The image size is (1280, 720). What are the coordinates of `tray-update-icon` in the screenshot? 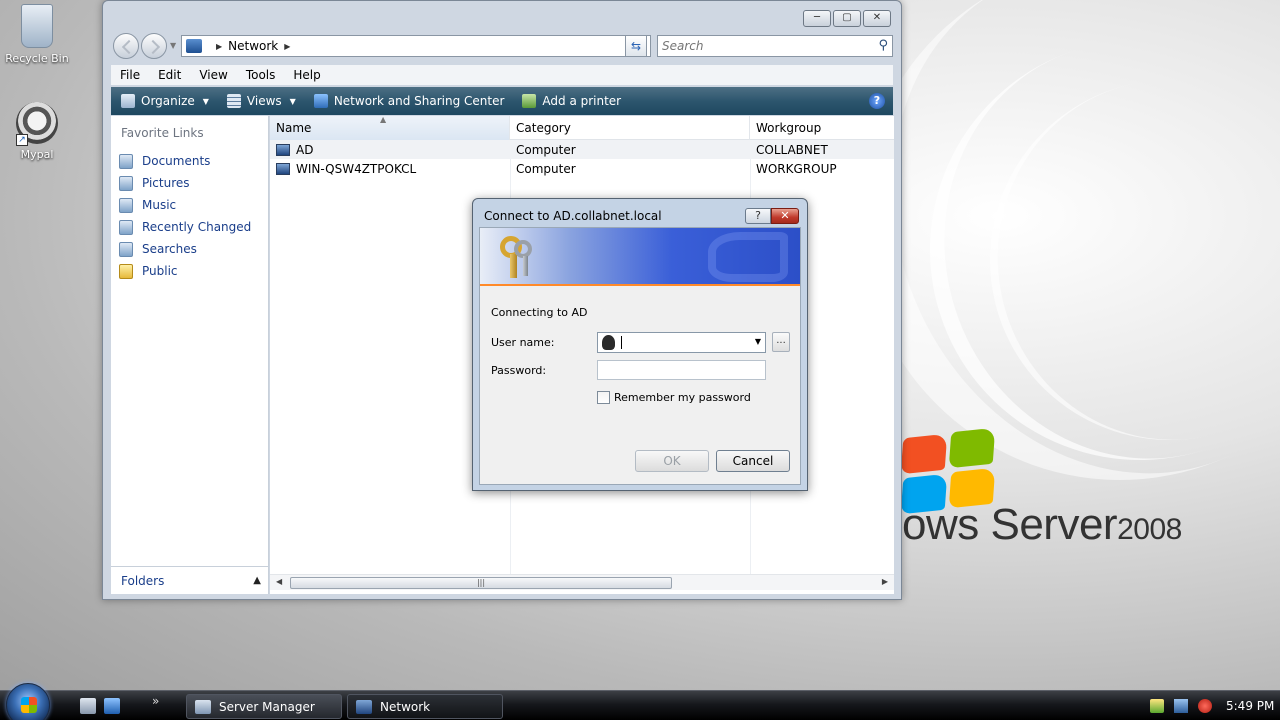 It's located at (1157, 706).